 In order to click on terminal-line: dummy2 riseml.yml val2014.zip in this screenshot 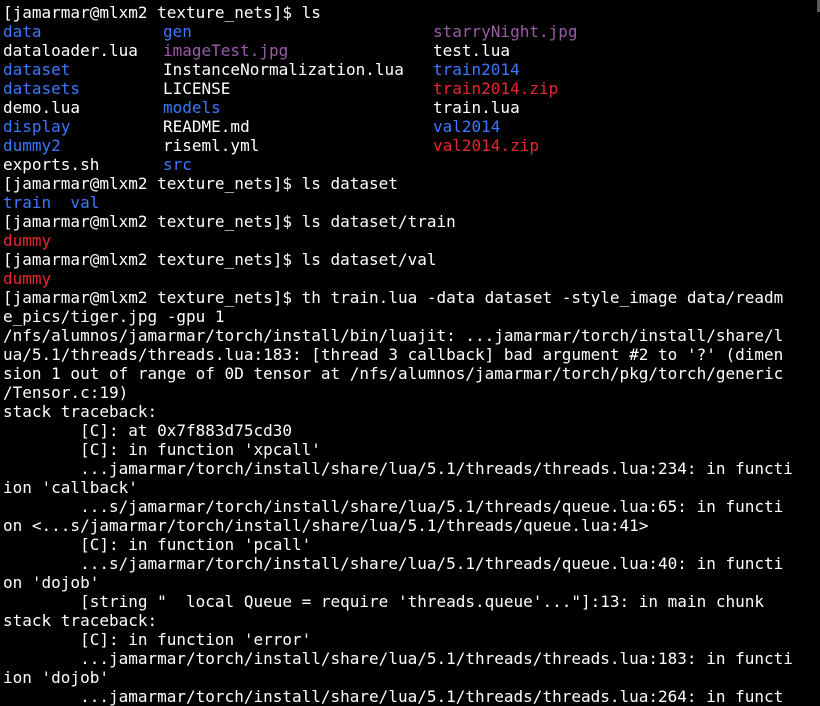, I will do `click(409, 145)`.